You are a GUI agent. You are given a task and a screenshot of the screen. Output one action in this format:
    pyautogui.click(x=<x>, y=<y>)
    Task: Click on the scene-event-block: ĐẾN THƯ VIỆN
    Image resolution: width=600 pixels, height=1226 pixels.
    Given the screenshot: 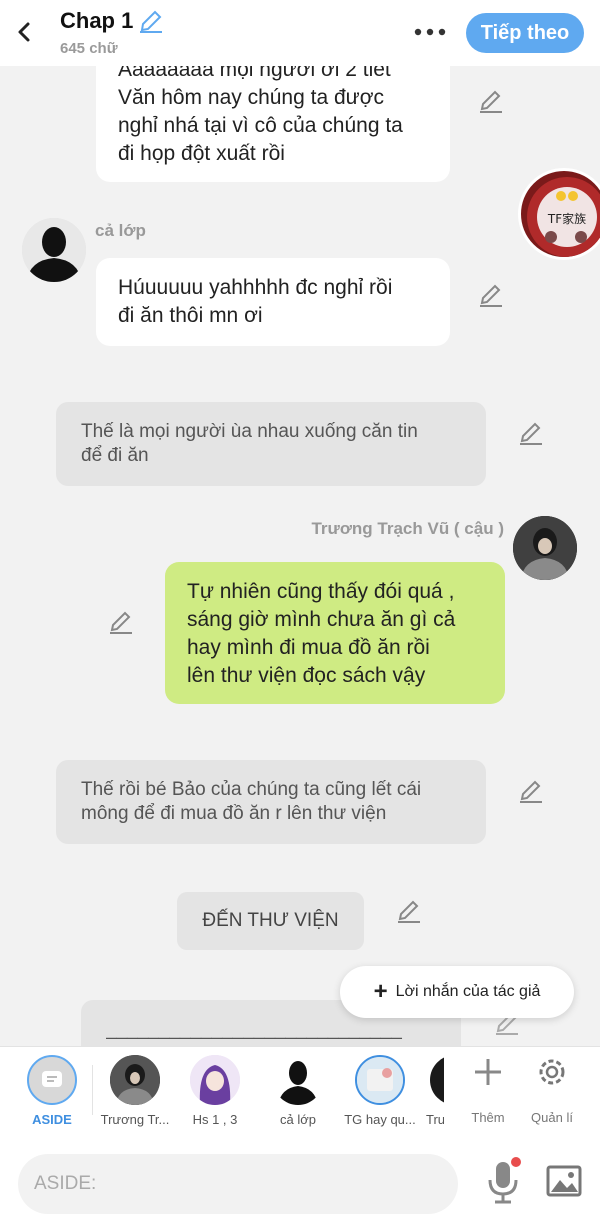 What is the action you would take?
    pyautogui.click(x=270, y=921)
    